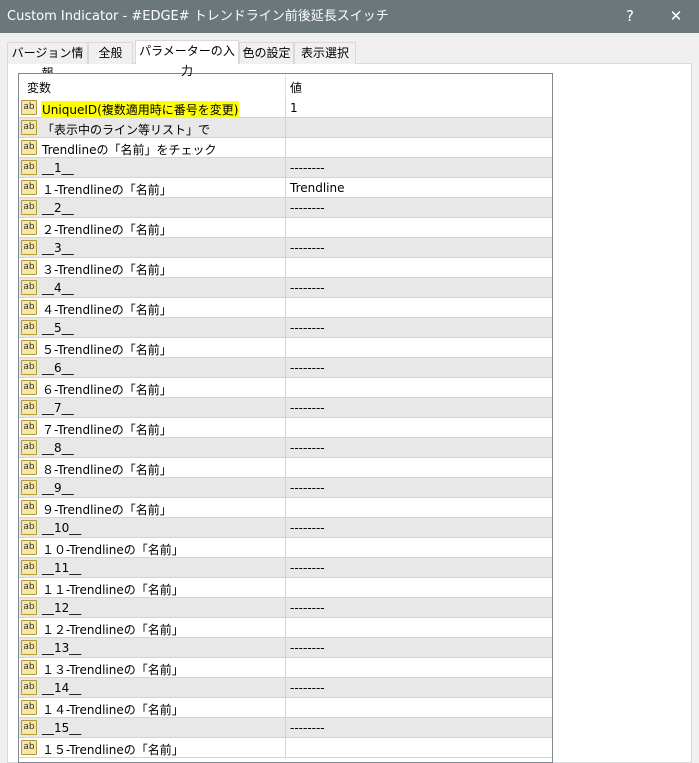 This screenshot has width=699, height=763. I want to click on tab-display-select: 表示選択, so click(325, 53).